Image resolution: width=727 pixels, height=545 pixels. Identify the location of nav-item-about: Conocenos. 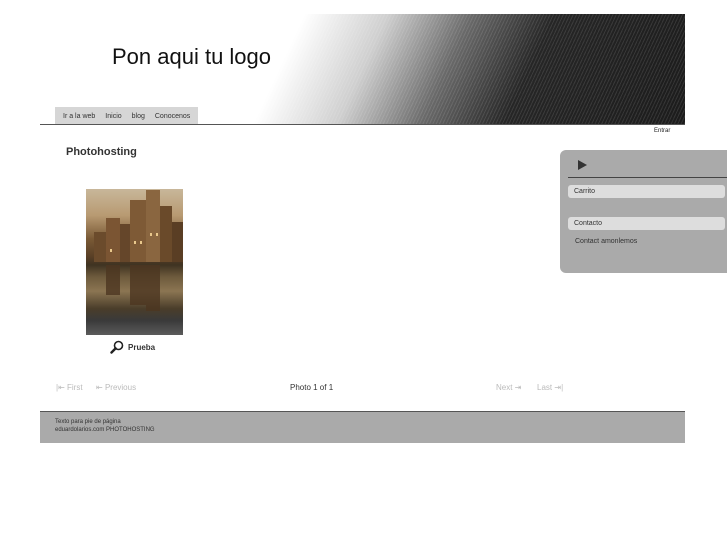
(172, 116).